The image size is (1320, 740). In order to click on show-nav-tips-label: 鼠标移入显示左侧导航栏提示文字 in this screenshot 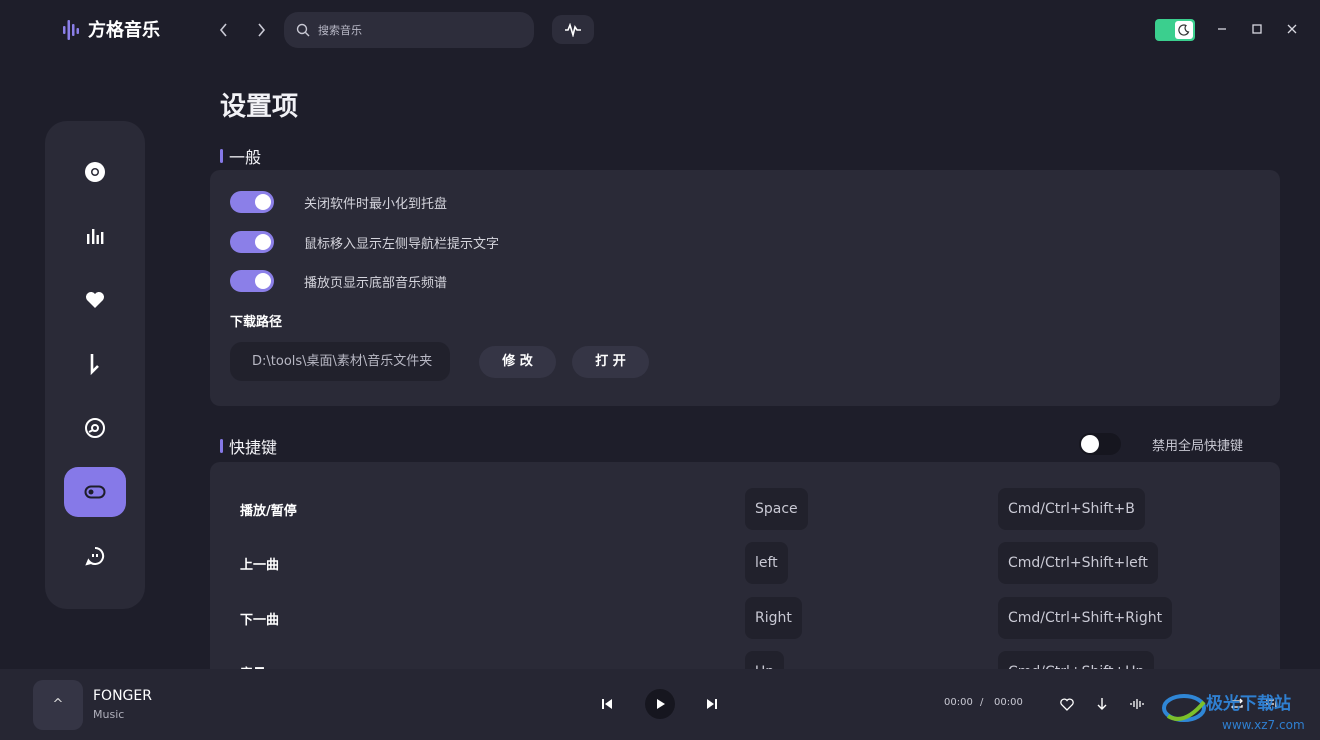, I will do `click(402, 244)`.